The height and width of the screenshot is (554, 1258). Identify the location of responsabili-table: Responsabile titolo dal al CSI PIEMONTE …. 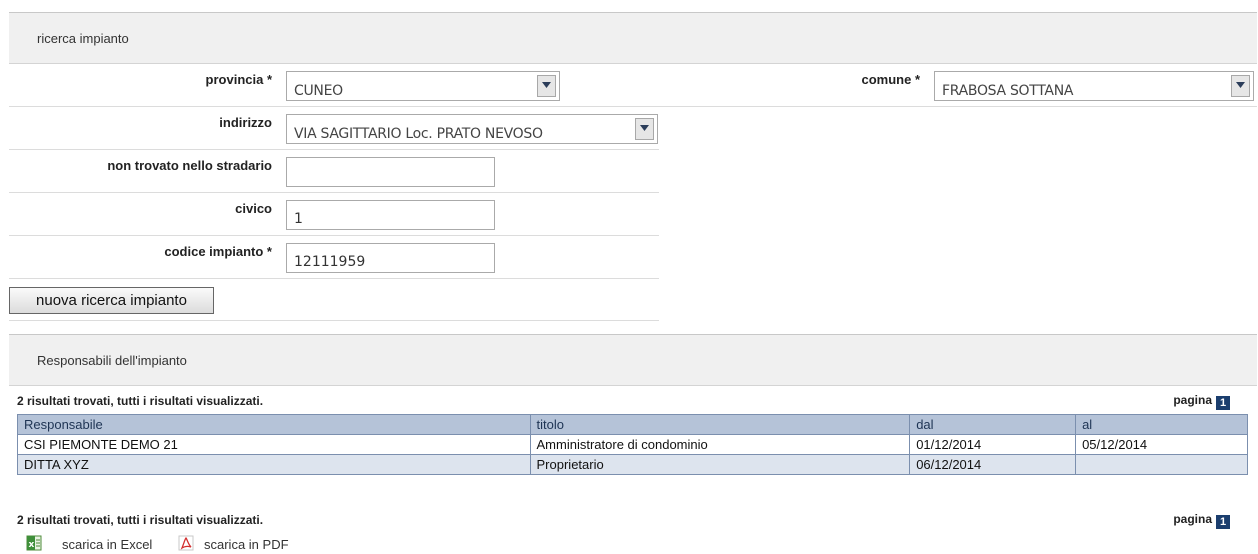
(632, 444).